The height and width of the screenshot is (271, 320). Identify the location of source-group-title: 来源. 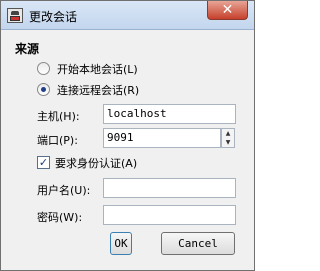
(27, 49).